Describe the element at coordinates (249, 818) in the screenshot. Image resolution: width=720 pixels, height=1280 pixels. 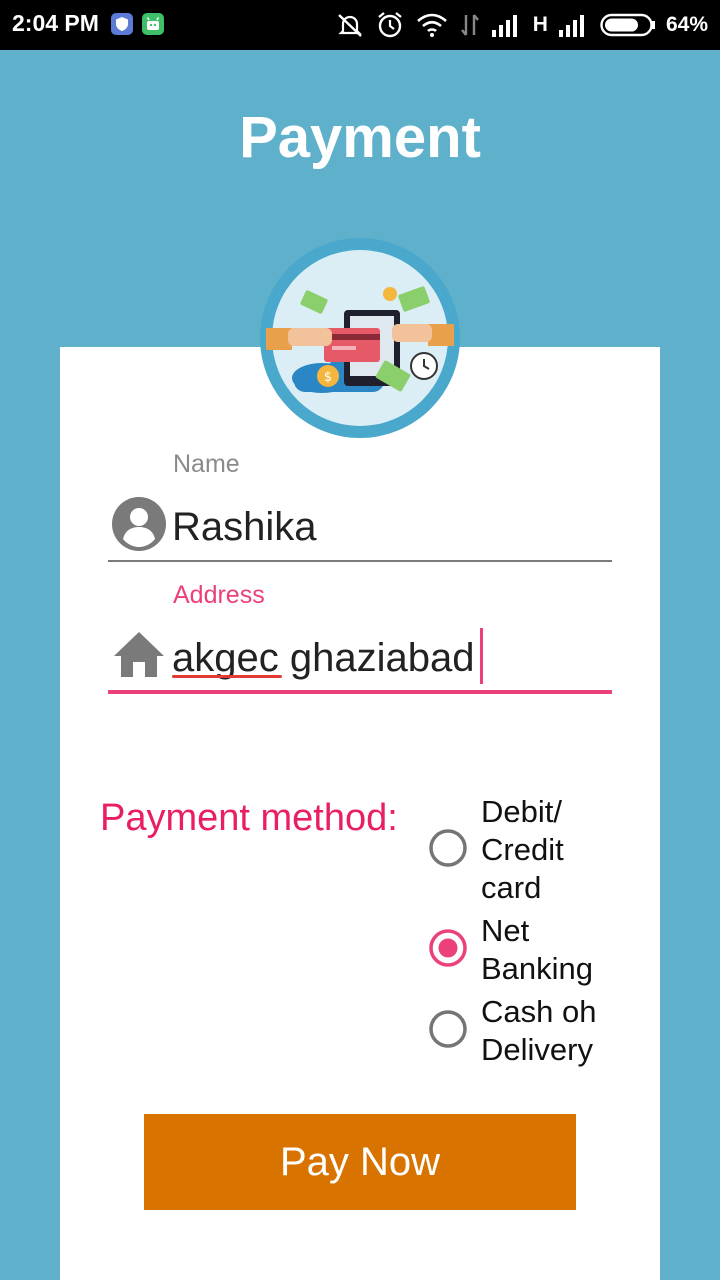
I see `payment-method-label: Payment method:` at that location.